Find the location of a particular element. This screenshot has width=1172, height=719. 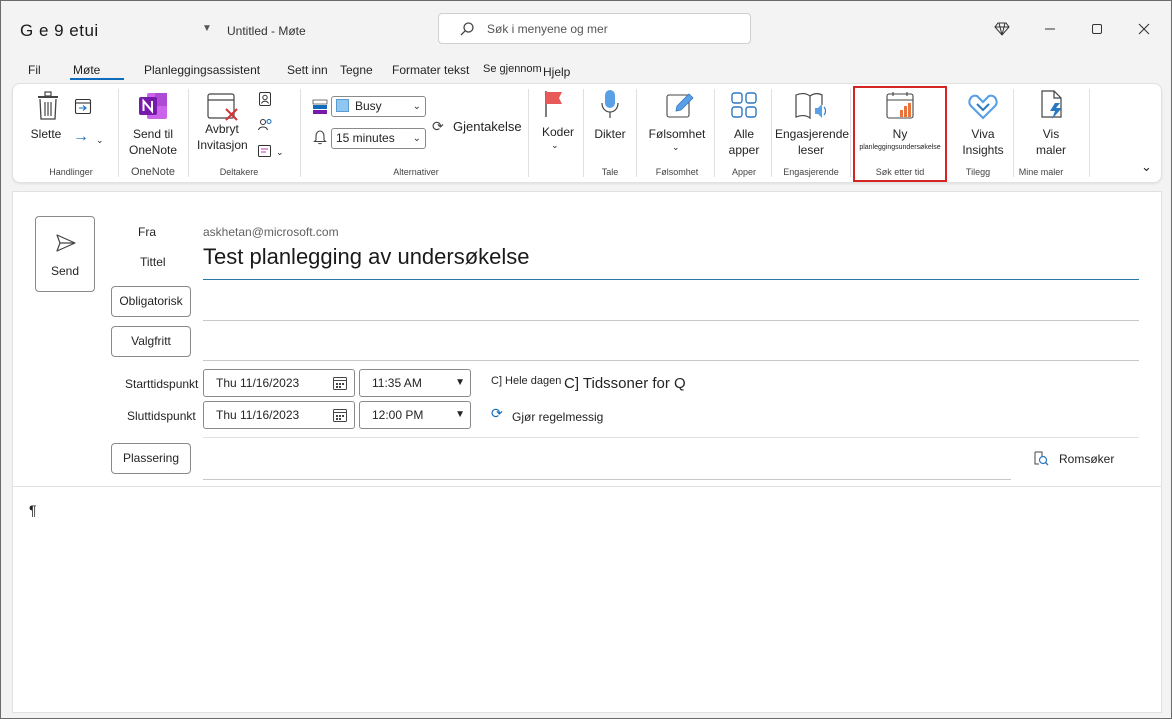

busy-swatch is located at coordinates (342, 105).